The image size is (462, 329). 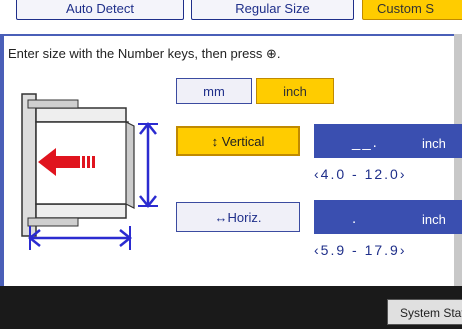 I want to click on paper-size-diagram, so click(x=89, y=171).